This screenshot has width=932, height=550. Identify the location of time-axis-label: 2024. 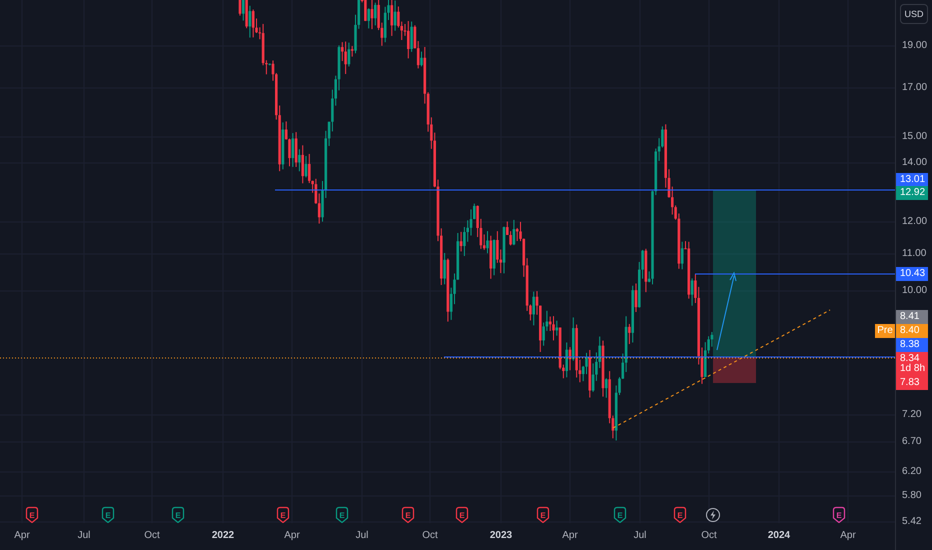
(779, 535).